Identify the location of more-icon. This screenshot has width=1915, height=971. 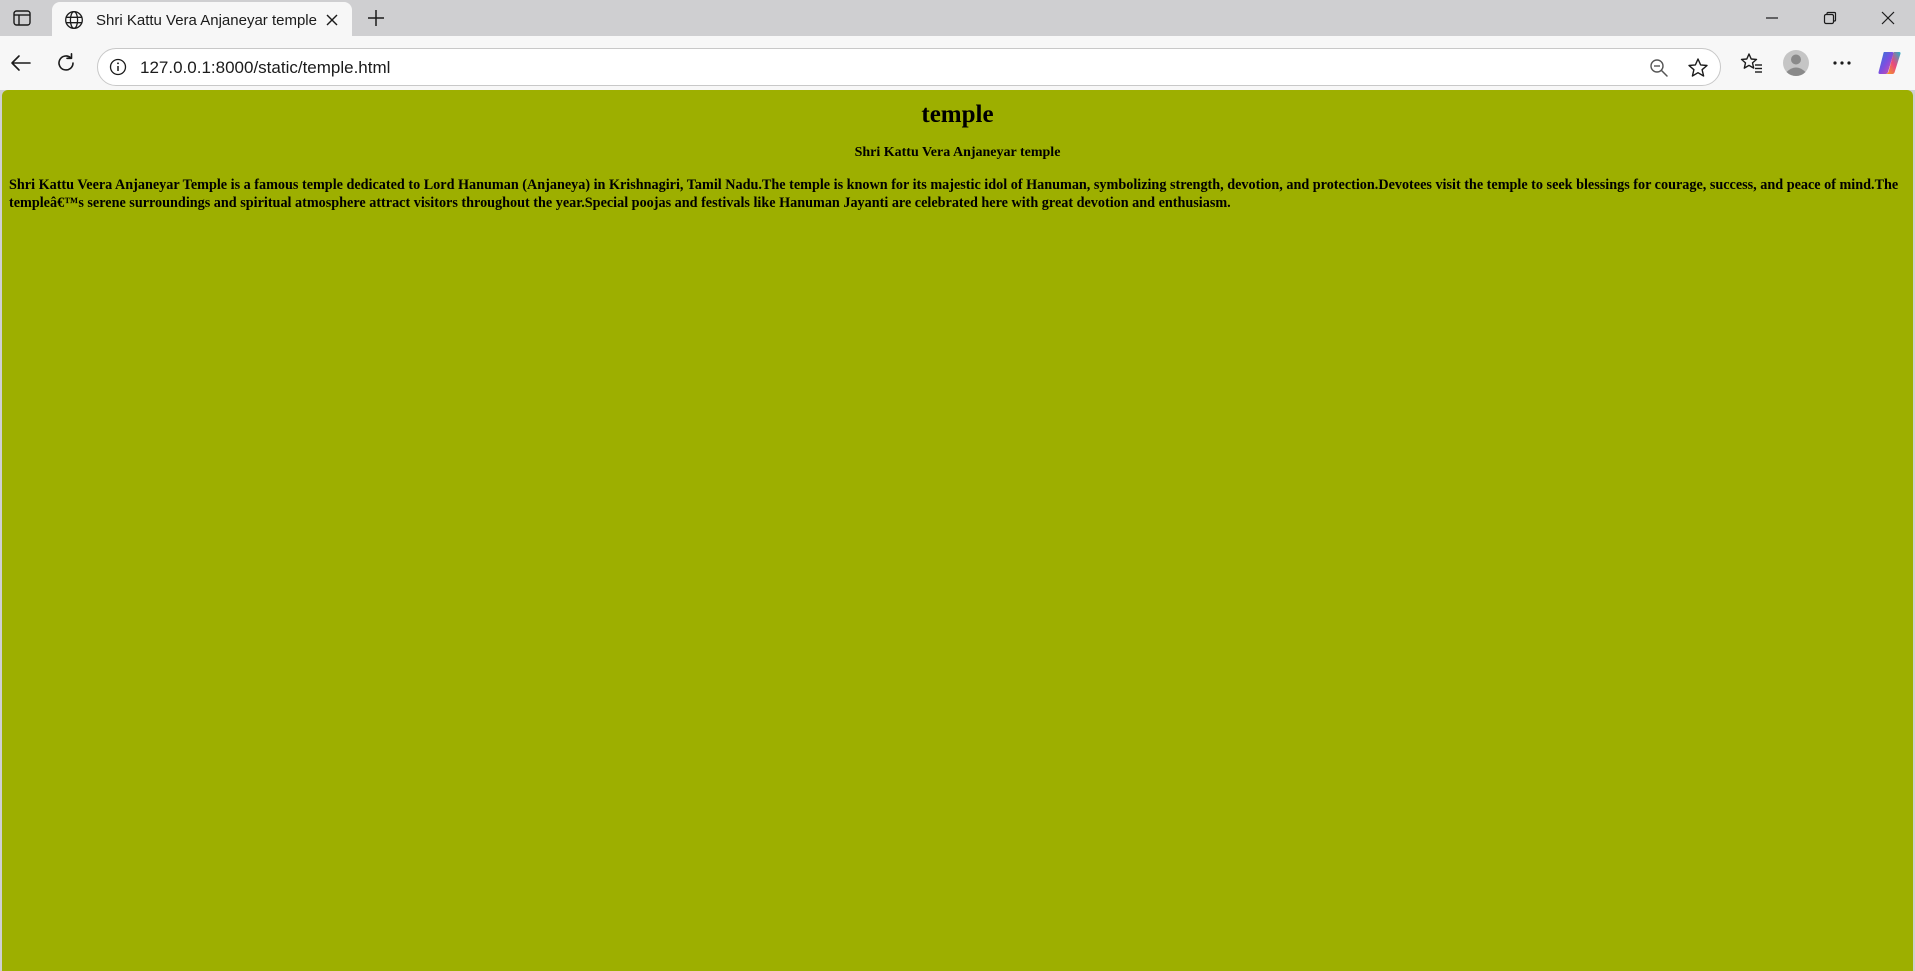
(1842, 63).